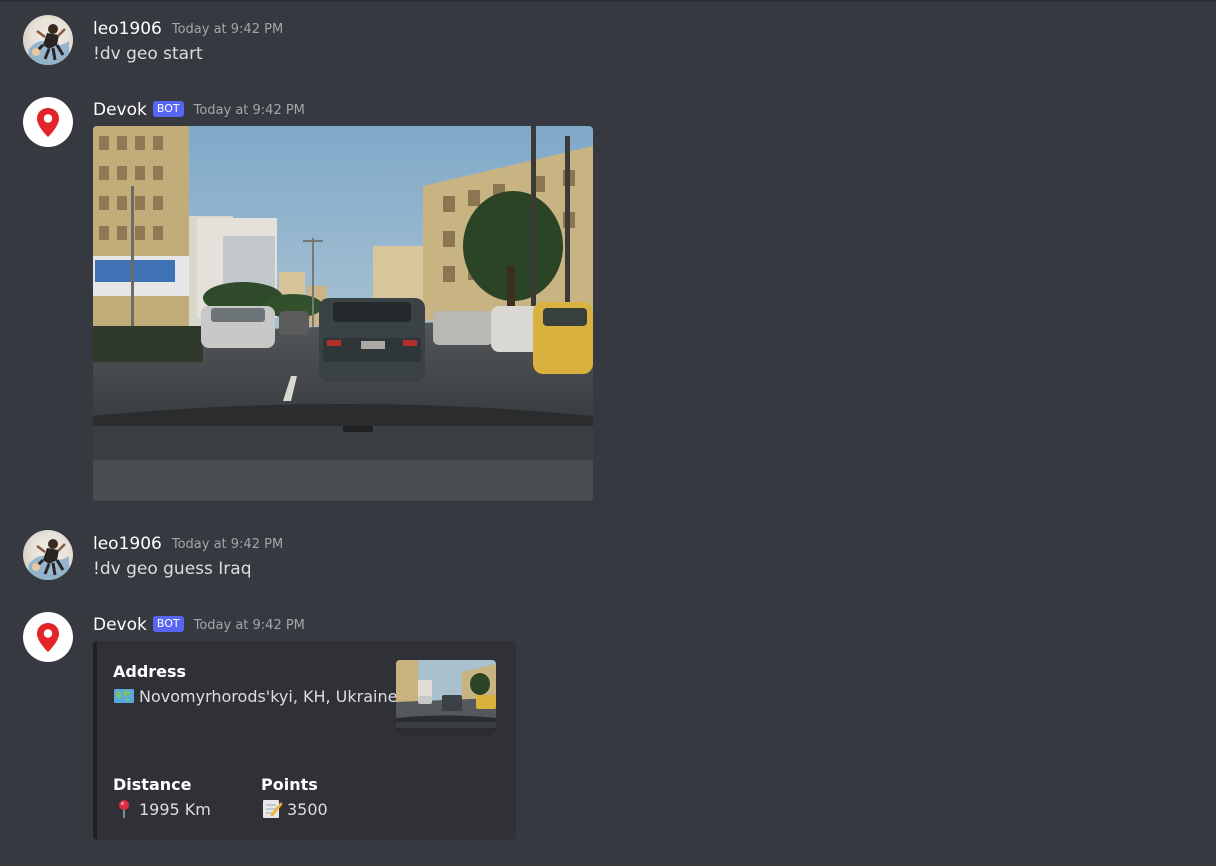 Image resolution: width=1216 pixels, height=866 pixels. Describe the element at coordinates (150, 671) in the screenshot. I see `address-label: Address` at that location.